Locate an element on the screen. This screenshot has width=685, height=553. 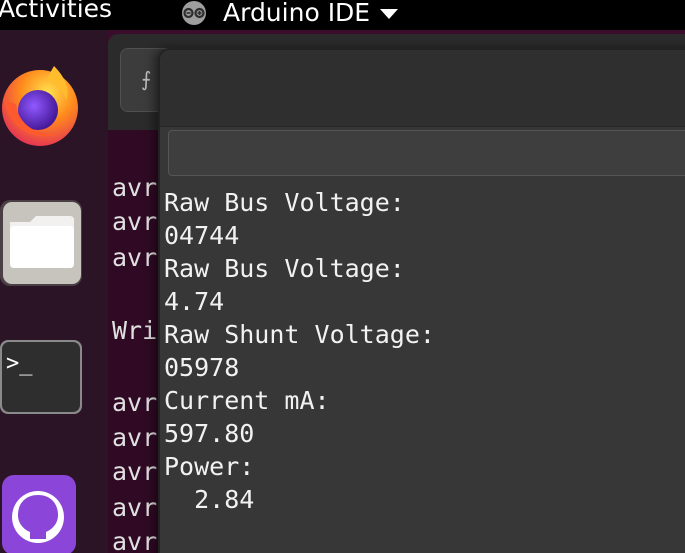
output-line: 2.84 is located at coordinates (209, 499).